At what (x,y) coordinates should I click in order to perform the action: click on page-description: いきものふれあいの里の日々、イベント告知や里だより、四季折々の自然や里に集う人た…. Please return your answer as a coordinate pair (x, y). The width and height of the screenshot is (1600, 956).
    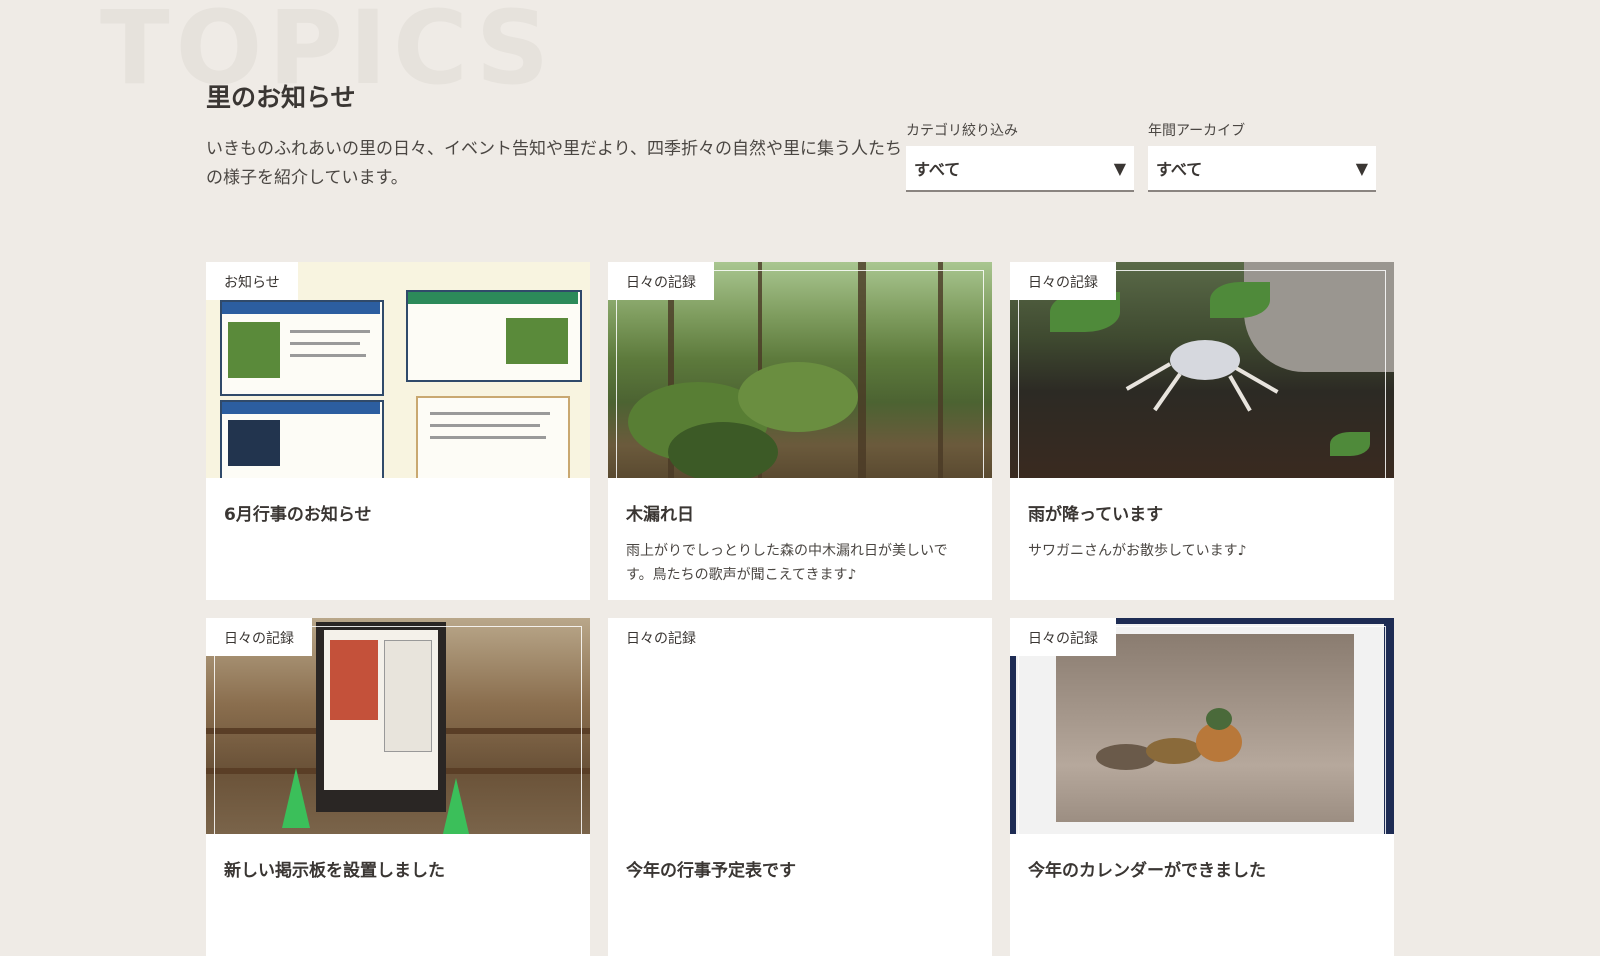
    Looking at the image, I should click on (554, 163).